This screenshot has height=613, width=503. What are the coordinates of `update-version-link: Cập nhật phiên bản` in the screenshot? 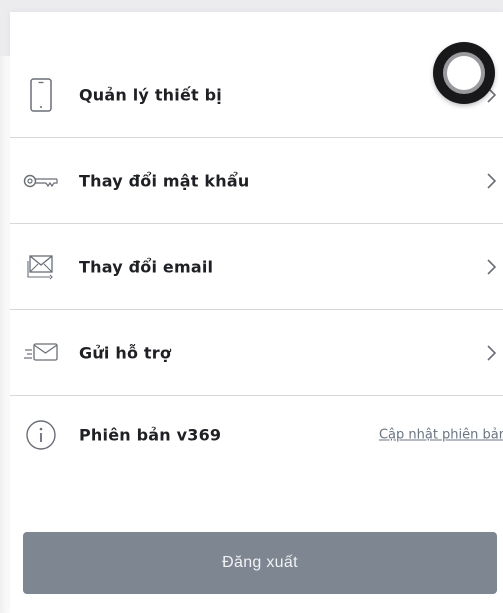 It's located at (441, 435).